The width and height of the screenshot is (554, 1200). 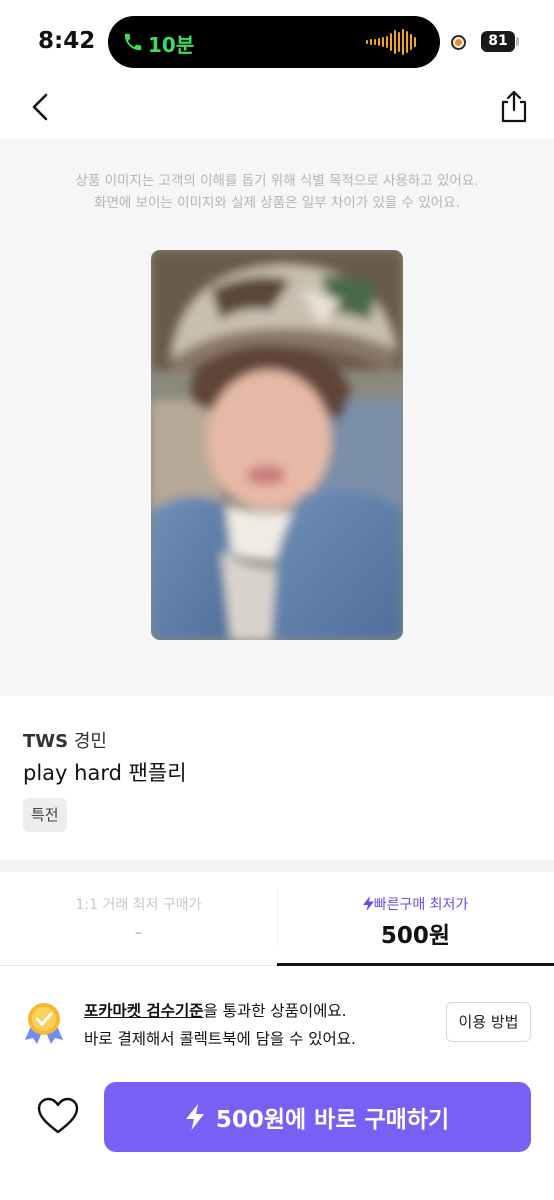 What do you see at coordinates (138, 919) in the screenshot?
I see `tab-direct-trade-price: 1:1 거래 최저 구매가 -` at bounding box center [138, 919].